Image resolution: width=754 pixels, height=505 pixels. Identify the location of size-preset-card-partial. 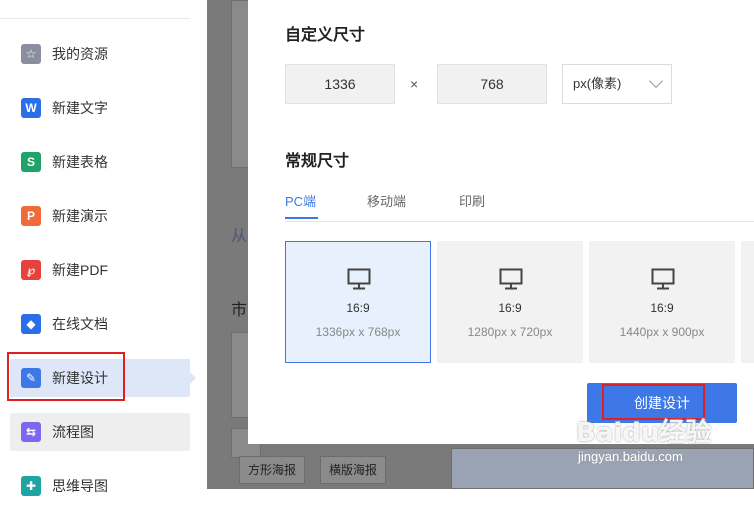
(747, 302).